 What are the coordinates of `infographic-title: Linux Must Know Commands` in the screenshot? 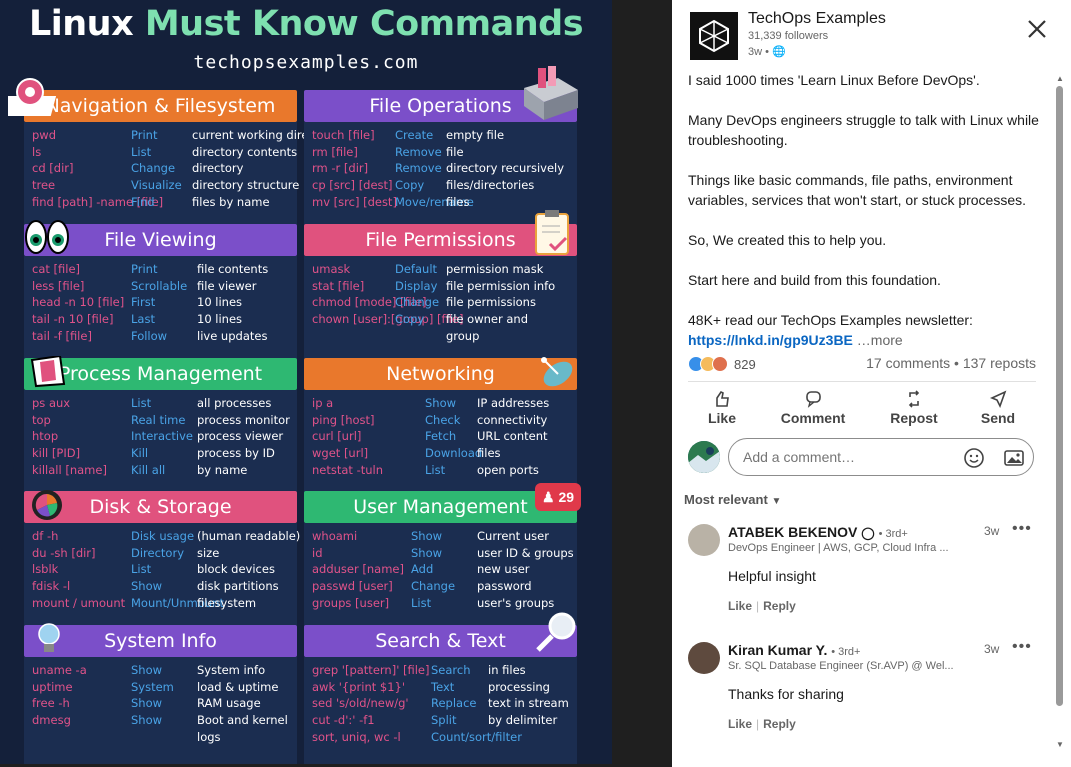 It's located at (306, 24).